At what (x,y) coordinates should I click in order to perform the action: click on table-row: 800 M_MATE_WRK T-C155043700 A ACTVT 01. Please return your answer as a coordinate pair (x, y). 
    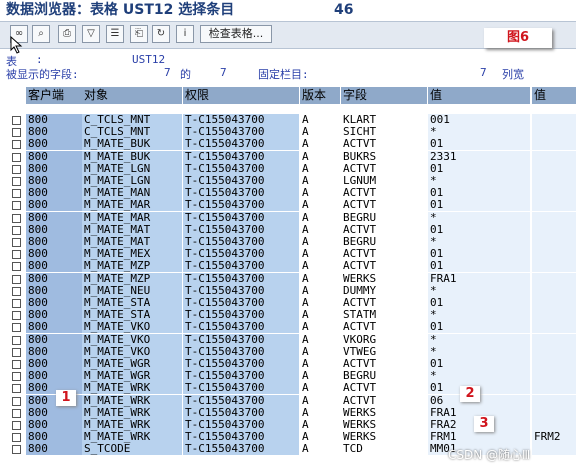
    Looking at the image, I should click on (288, 388).